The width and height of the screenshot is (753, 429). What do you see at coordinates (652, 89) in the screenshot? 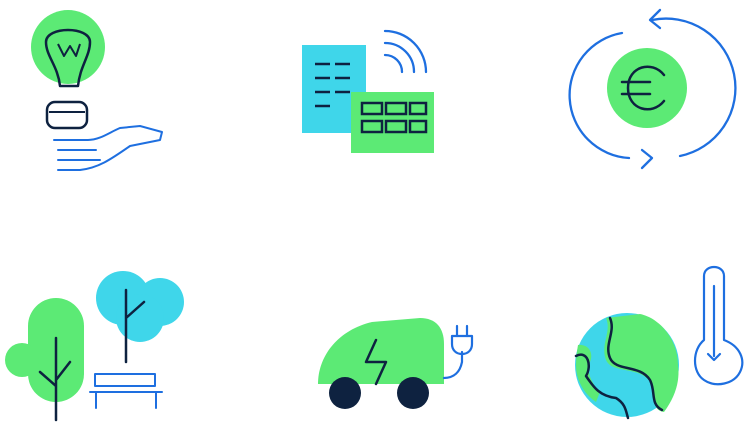
I see `euro-cycle-icon` at bounding box center [652, 89].